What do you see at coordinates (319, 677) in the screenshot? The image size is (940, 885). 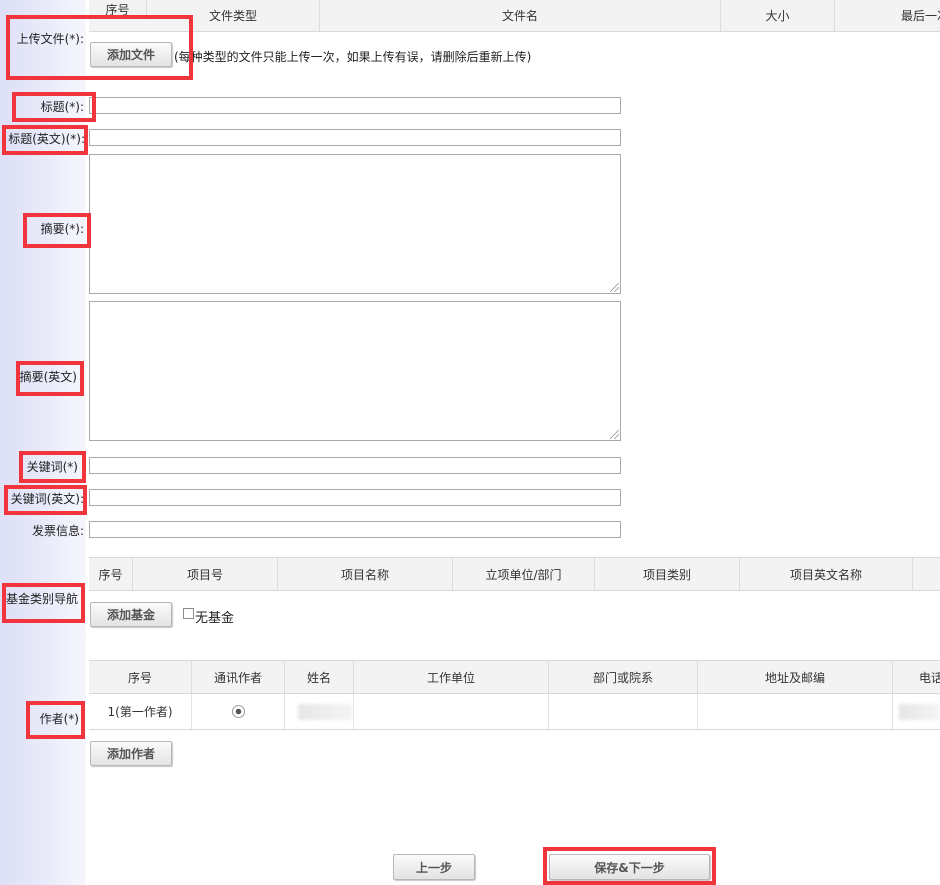 I see `authors-col-name: 姓名` at bounding box center [319, 677].